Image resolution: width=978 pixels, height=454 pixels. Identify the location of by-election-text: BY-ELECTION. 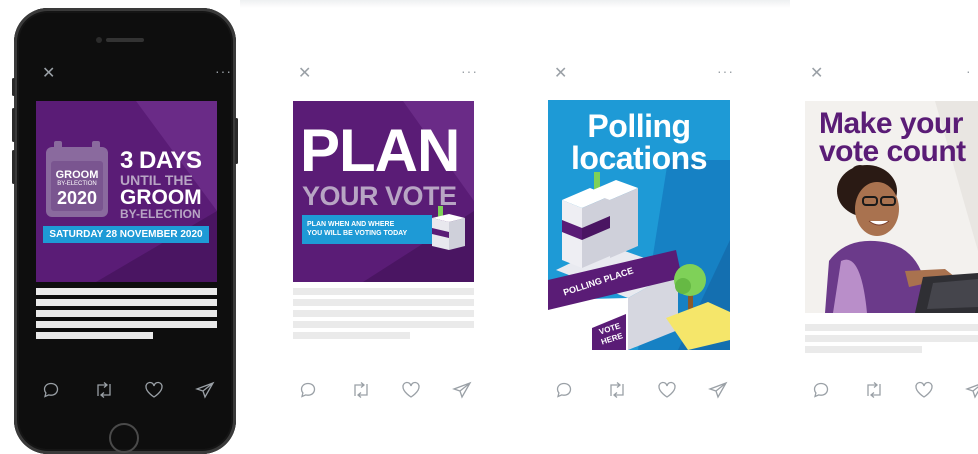
(160, 214).